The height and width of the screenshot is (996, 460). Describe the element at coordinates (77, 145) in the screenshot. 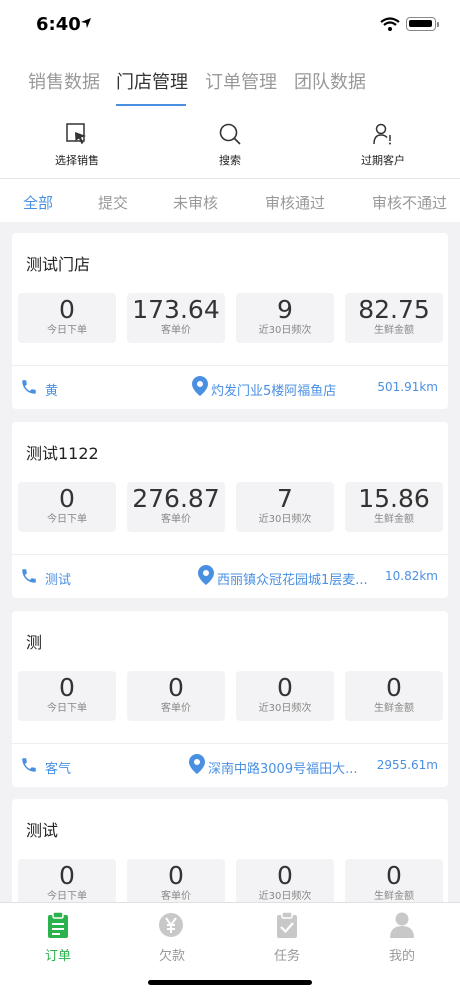

I see `select-sales-button: 选择销售` at that location.